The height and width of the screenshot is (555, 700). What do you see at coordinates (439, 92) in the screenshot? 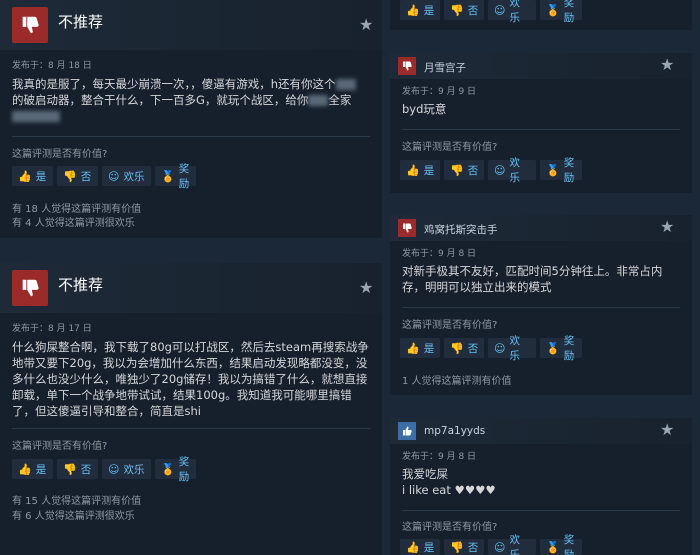
I see `review-date: 发布于：9 月 9 日` at bounding box center [439, 92].